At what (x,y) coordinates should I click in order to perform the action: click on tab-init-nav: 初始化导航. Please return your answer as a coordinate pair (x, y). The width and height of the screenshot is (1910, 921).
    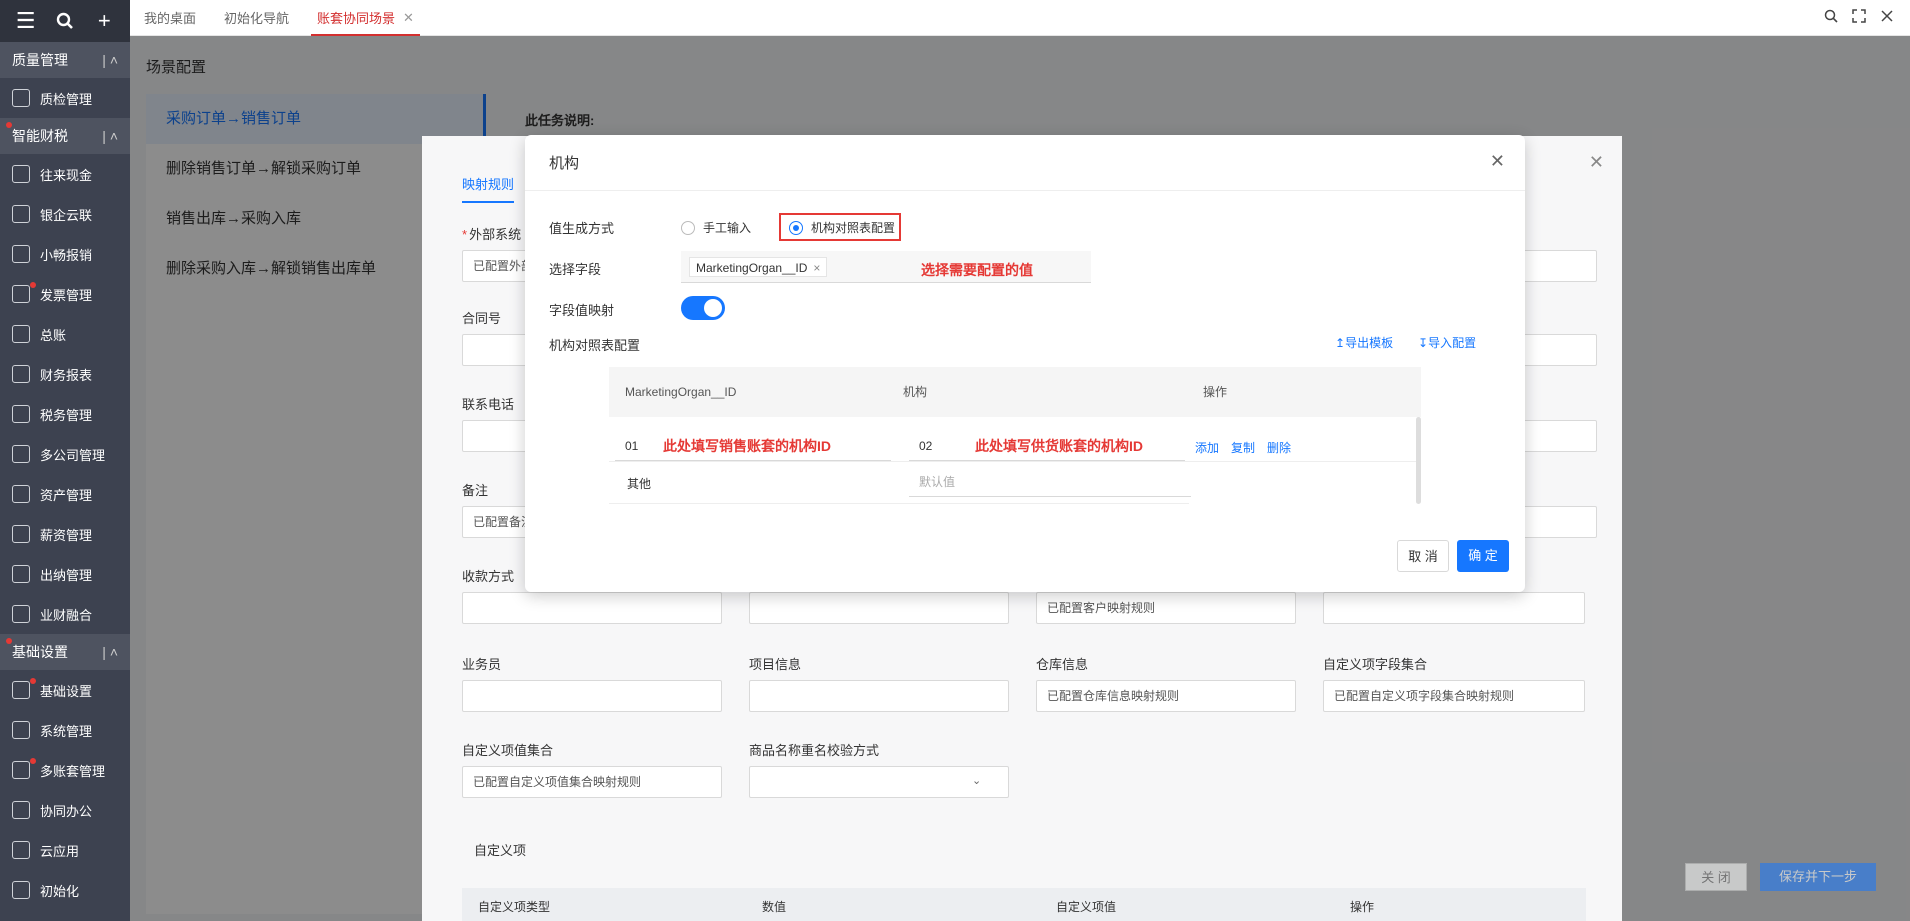
    Looking at the image, I should click on (256, 18).